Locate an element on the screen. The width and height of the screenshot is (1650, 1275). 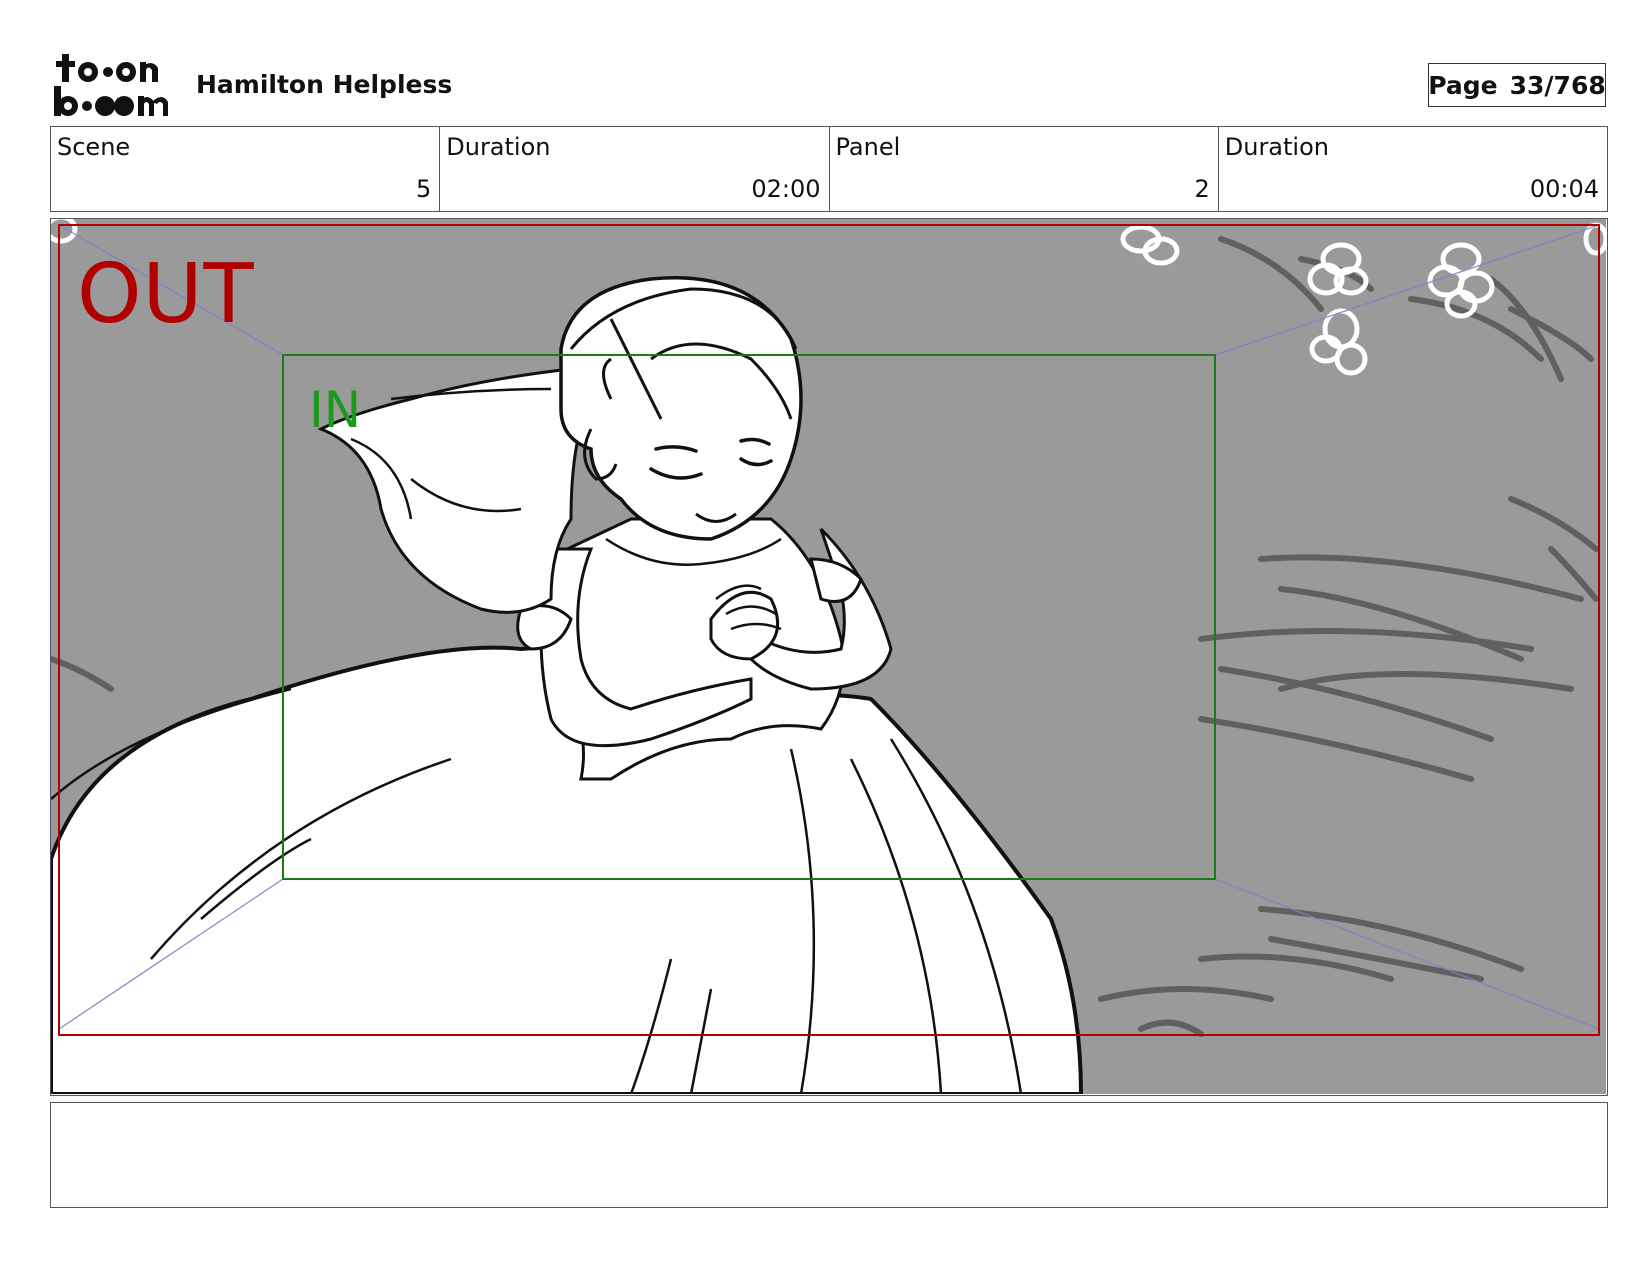
project-title: Hamilton Helpless is located at coordinates (324, 84).